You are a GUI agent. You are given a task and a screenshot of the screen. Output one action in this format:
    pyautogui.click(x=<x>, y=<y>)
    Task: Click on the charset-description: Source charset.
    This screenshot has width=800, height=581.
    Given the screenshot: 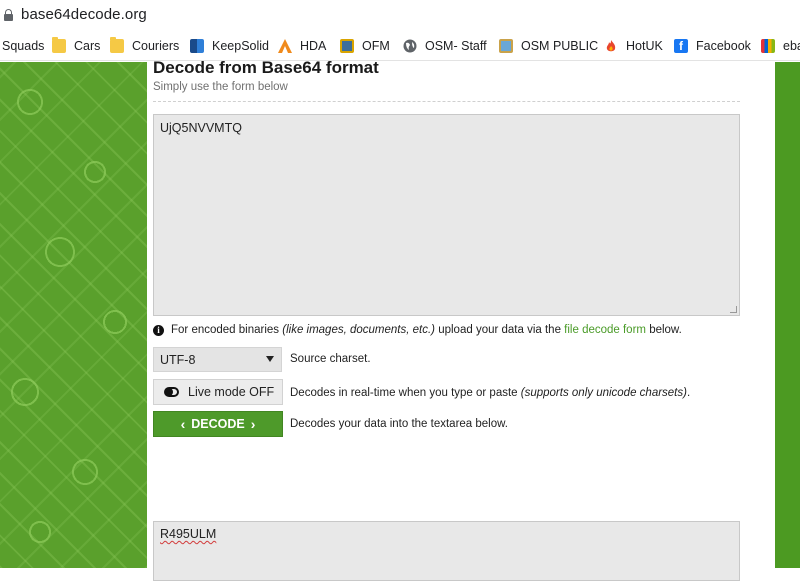 What is the action you would take?
    pyautogui.click(x=330, y=359)
    